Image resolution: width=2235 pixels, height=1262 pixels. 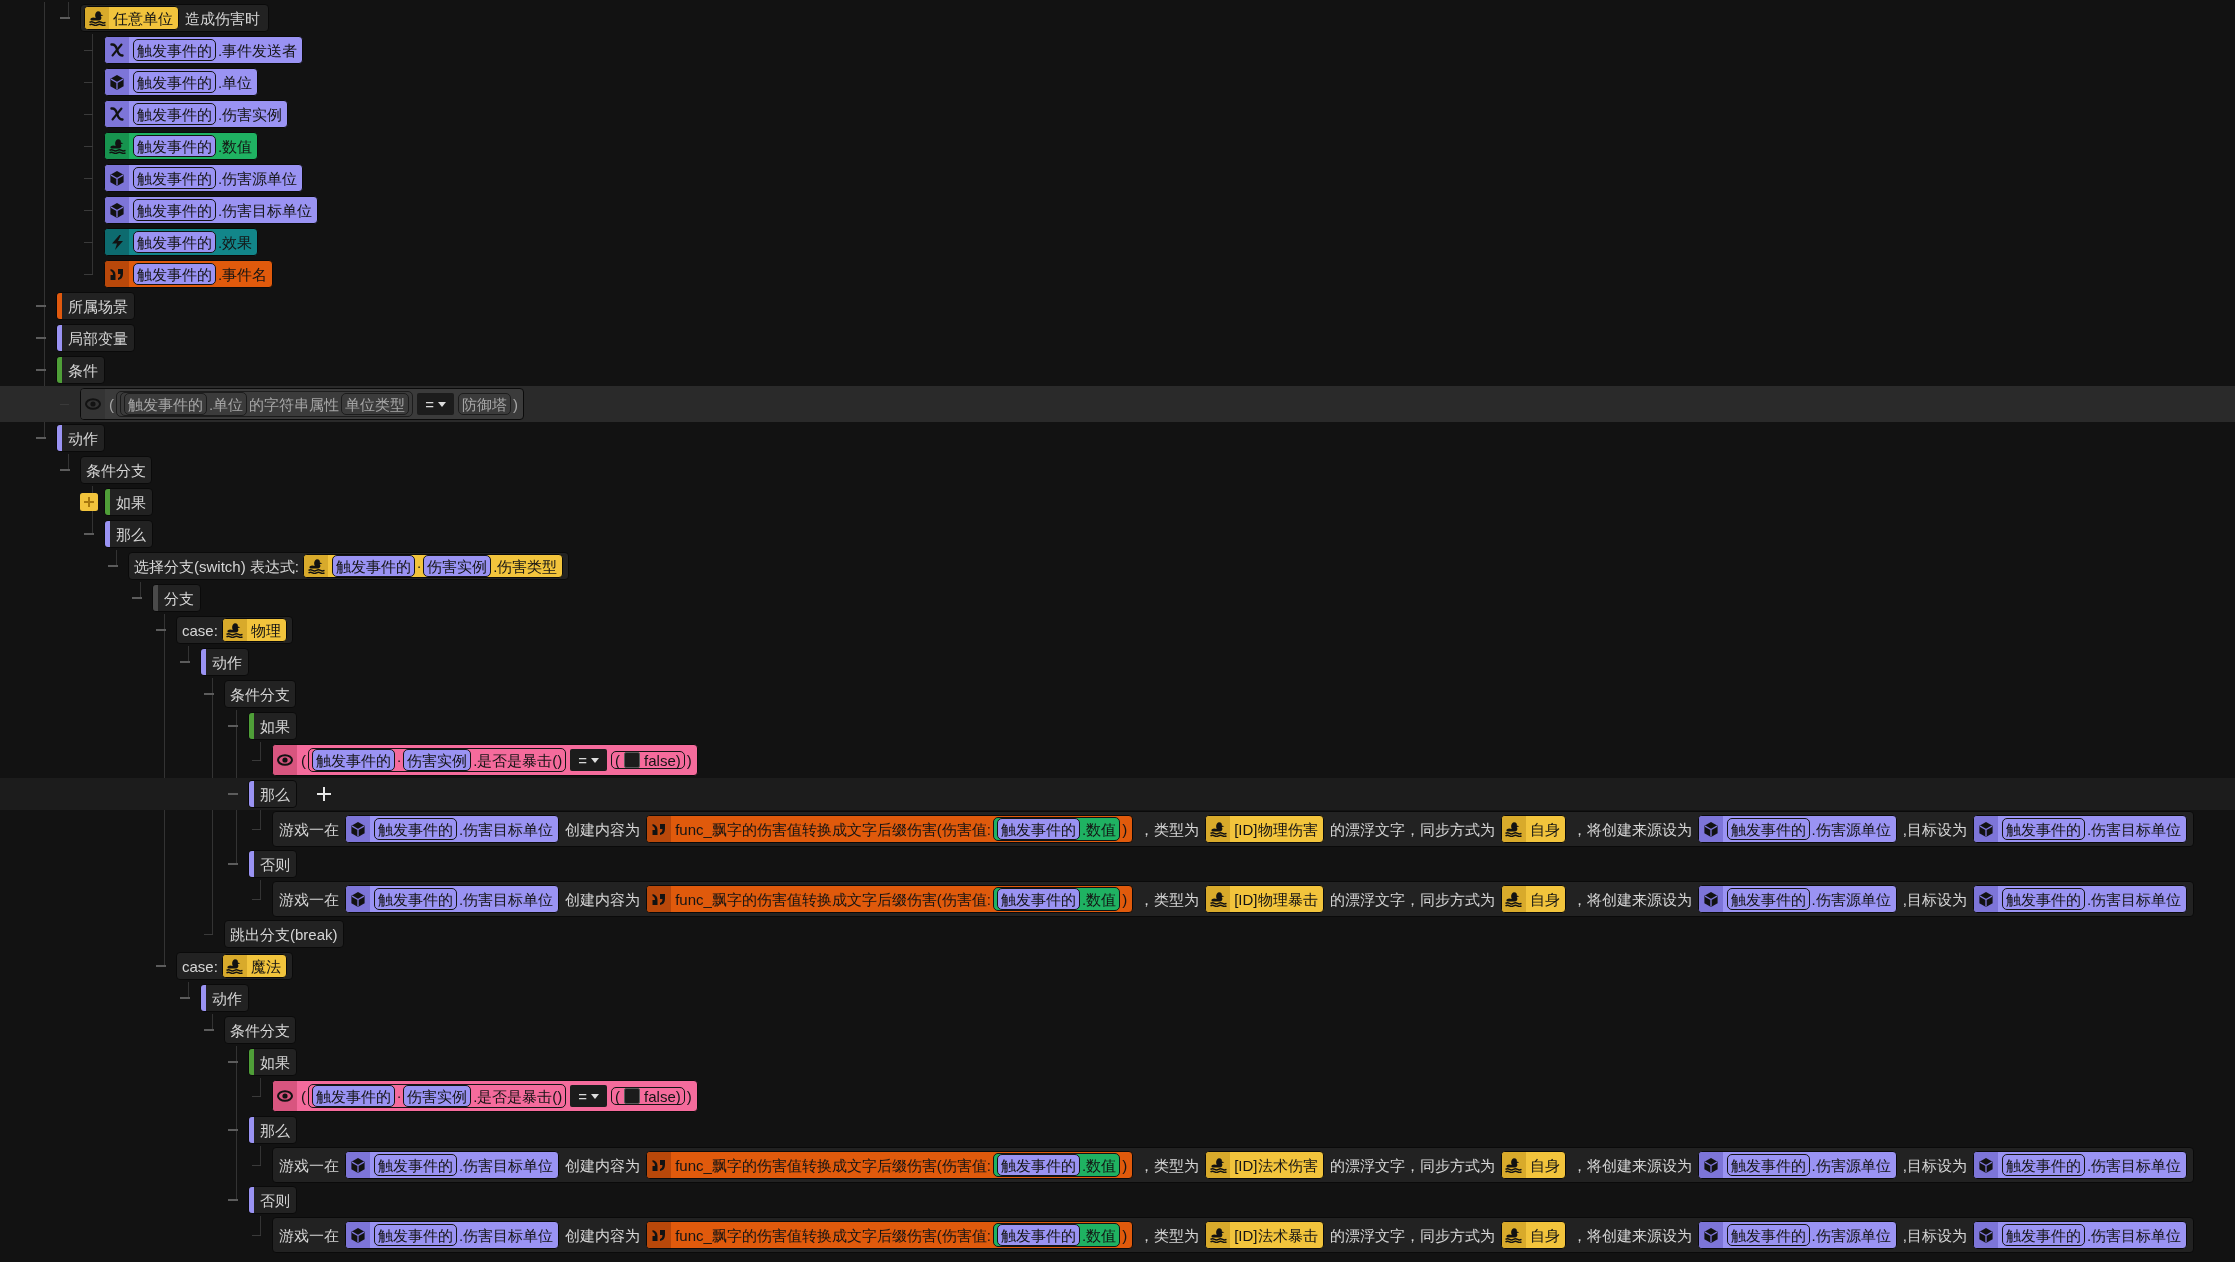 I want to click on tree-node: 局部变量, so click(x=95, y=338).